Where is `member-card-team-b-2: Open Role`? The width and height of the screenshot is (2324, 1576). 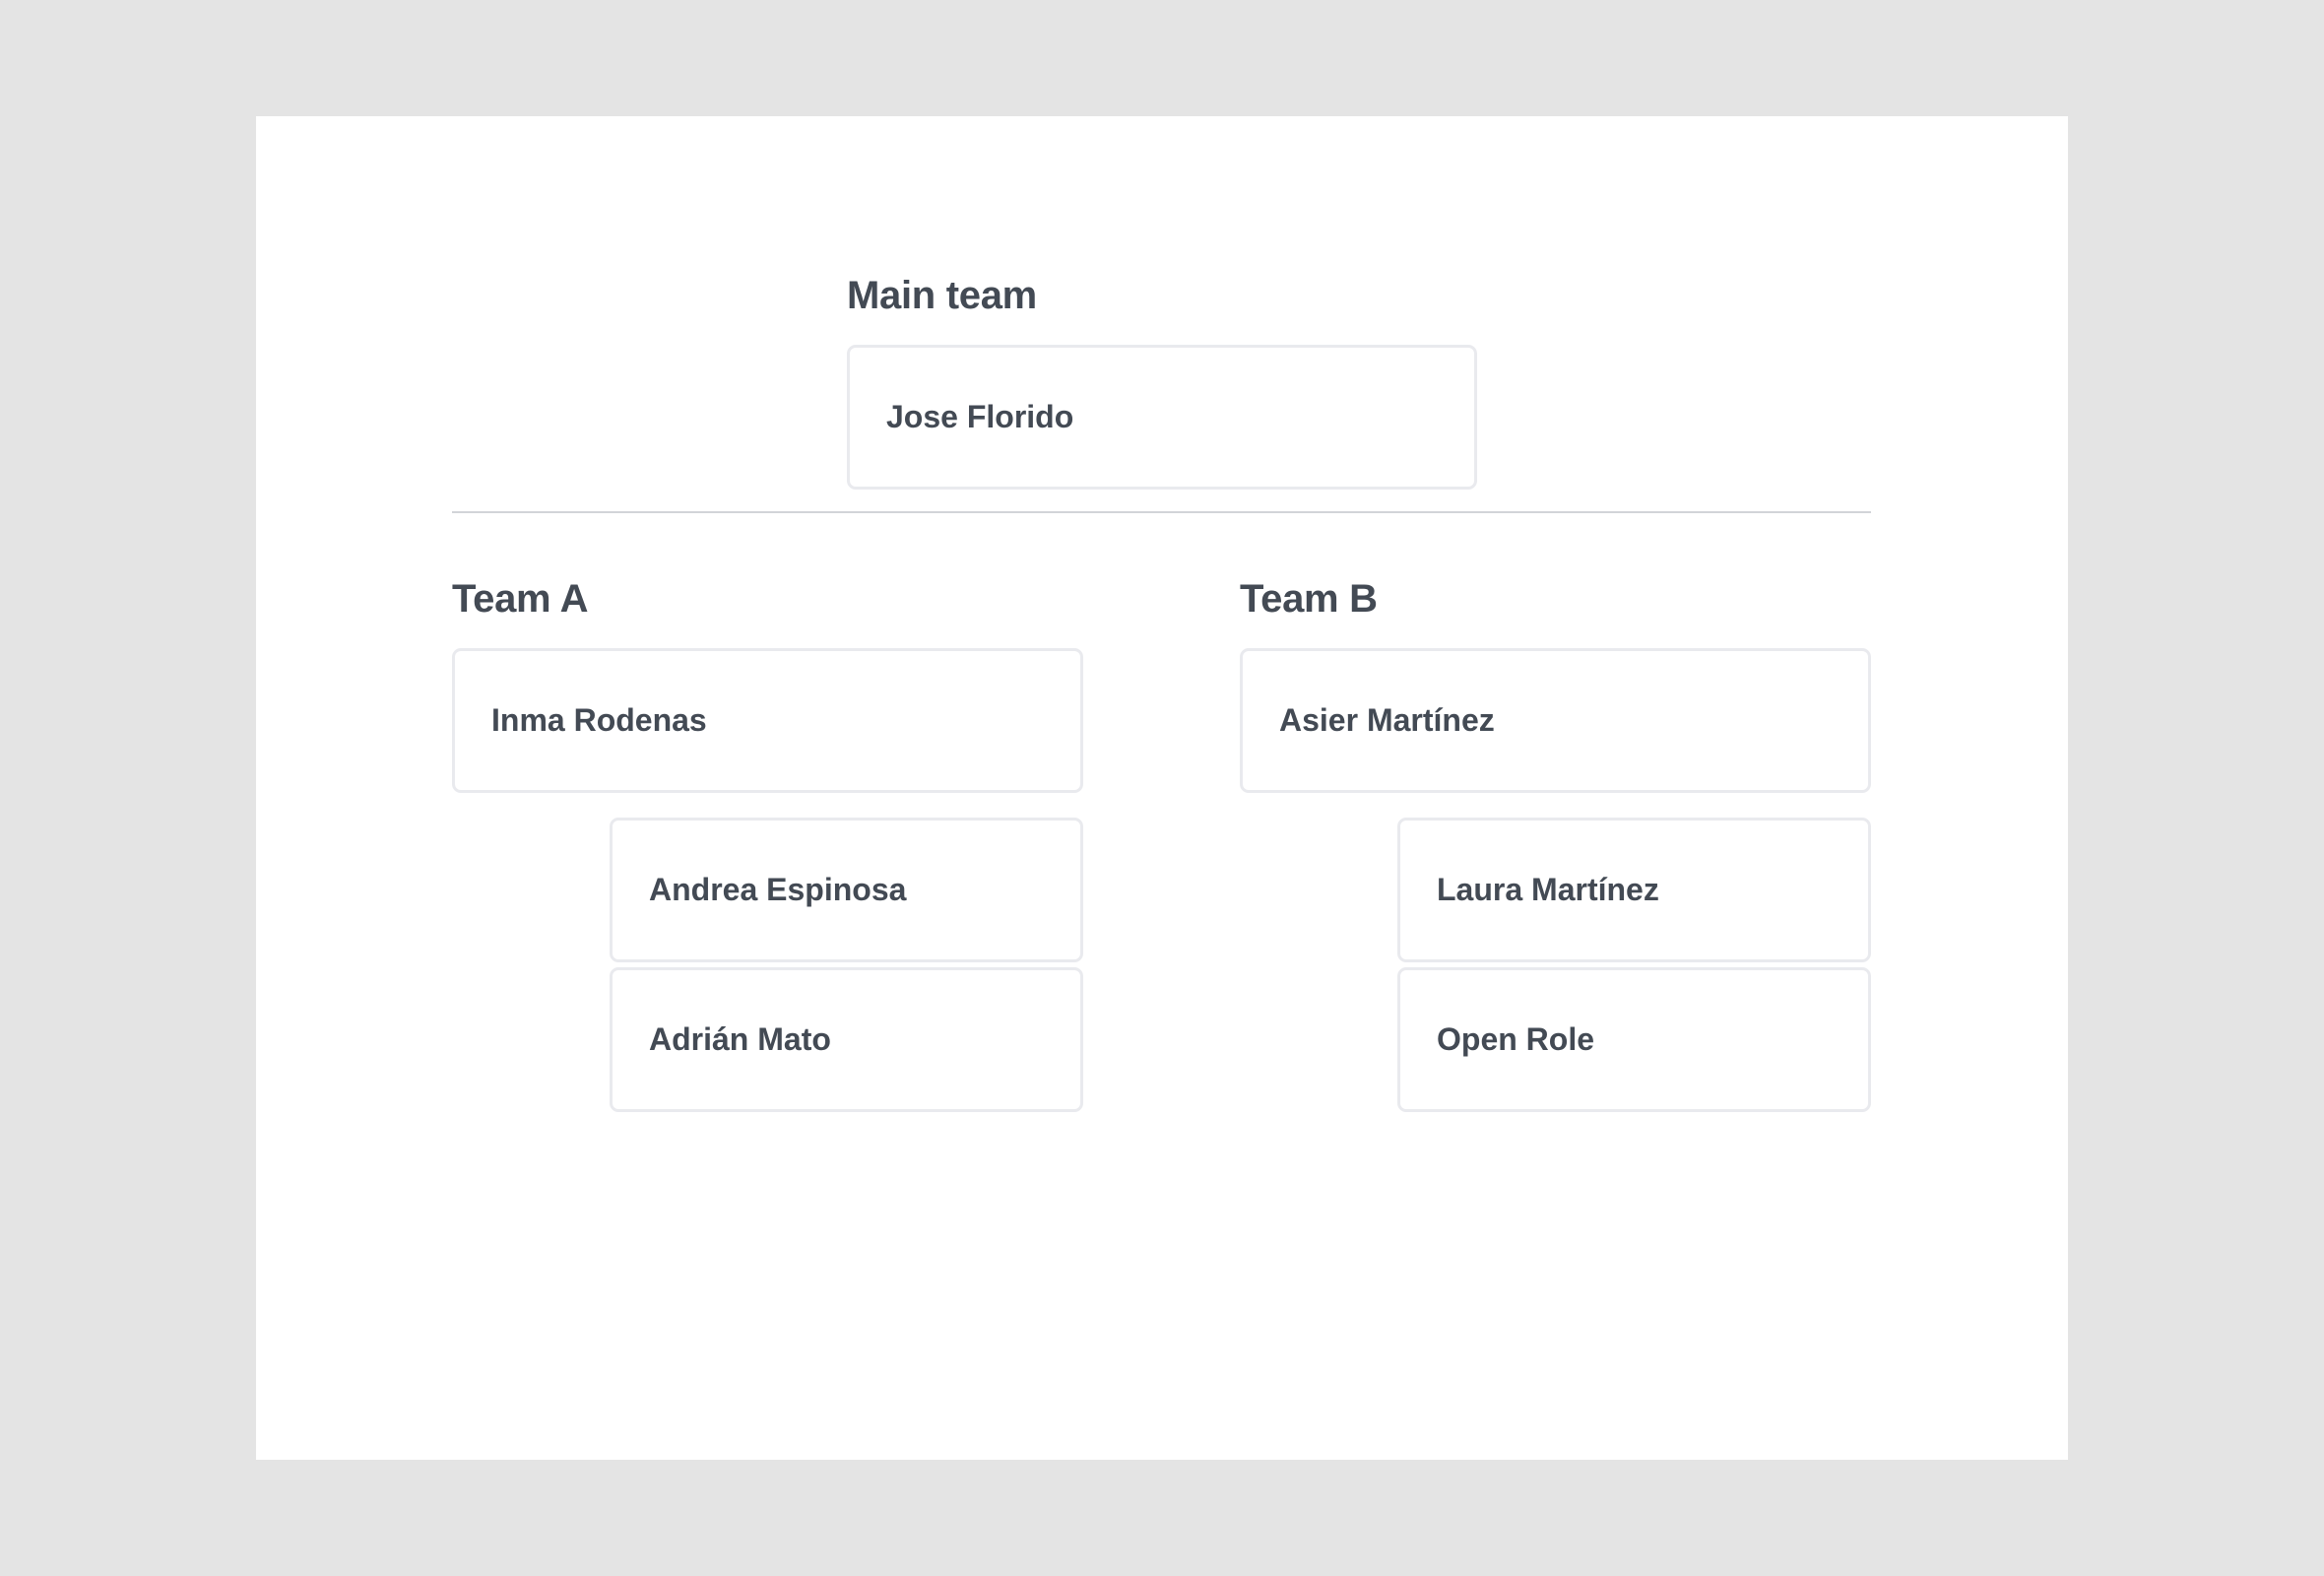 member-card-team-b-2: Open Role is located at coordinates (1634, 1039).